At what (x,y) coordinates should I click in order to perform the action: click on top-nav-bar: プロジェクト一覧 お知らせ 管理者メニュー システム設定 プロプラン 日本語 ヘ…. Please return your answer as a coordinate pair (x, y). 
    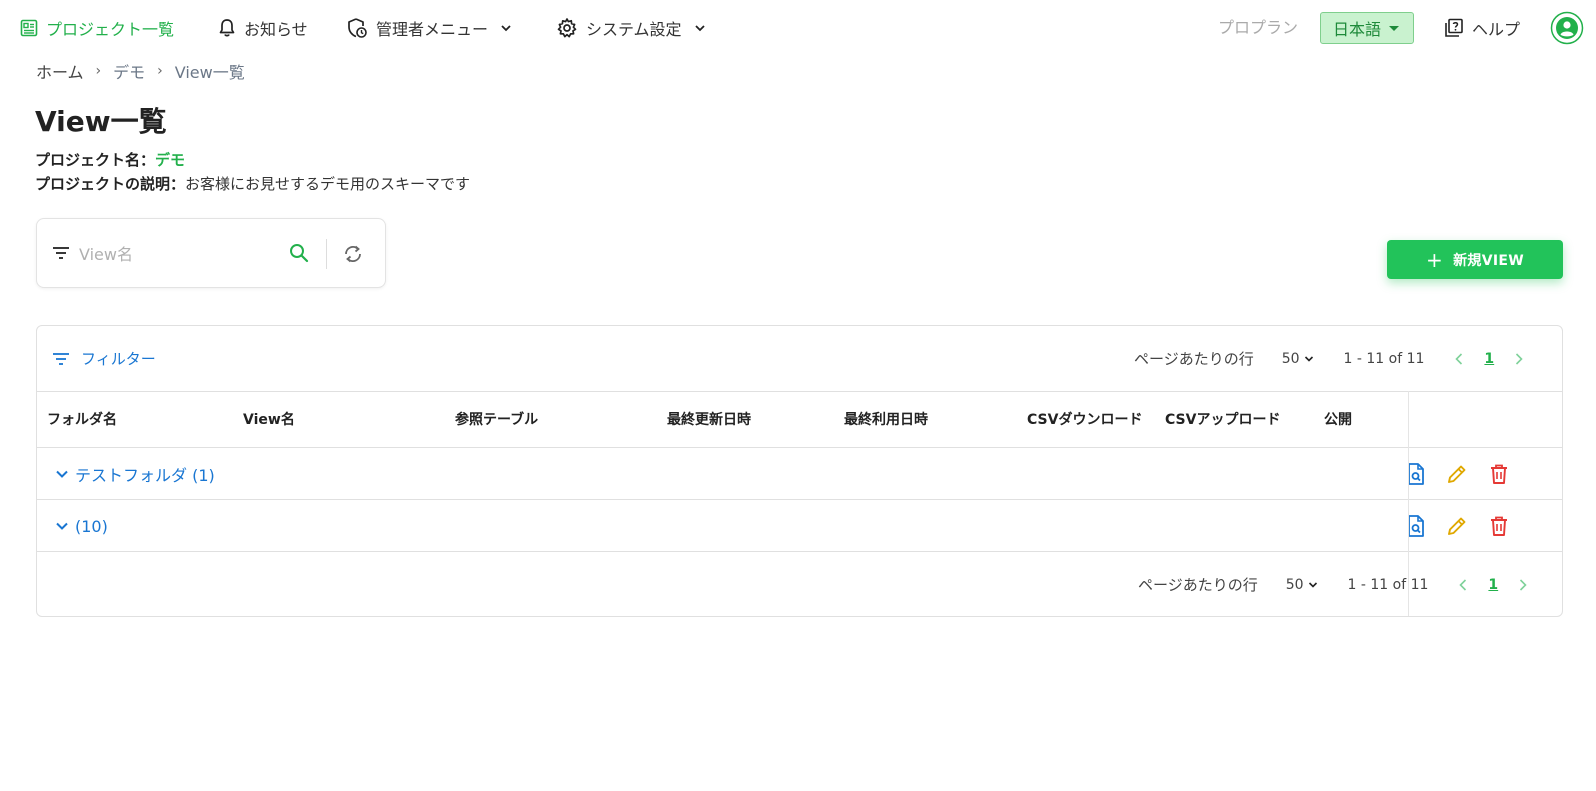
    Looking at the image, I should click on (798, 28).